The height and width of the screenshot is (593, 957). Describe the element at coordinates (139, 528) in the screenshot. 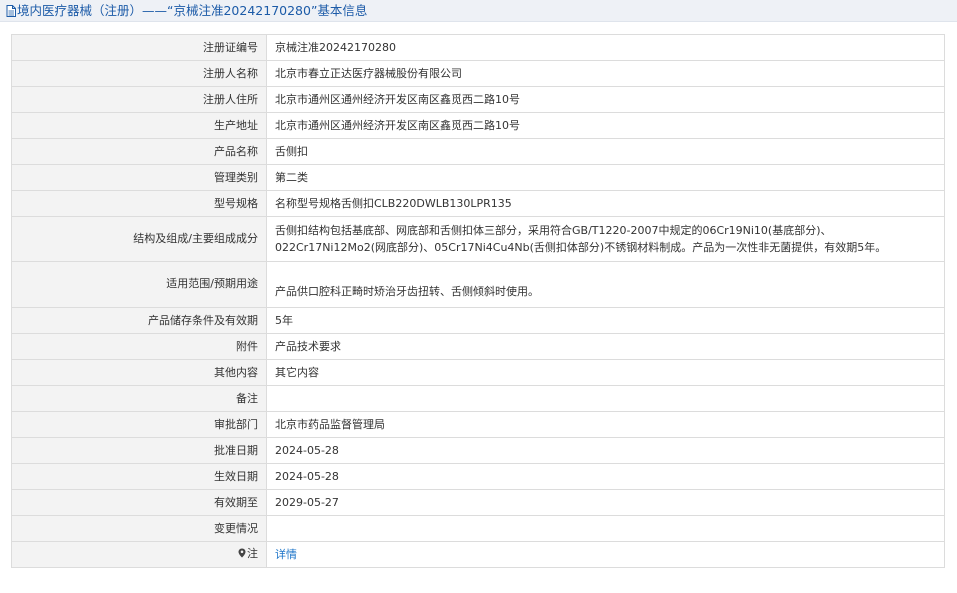

I see `row-label: 变更情况` at that location.